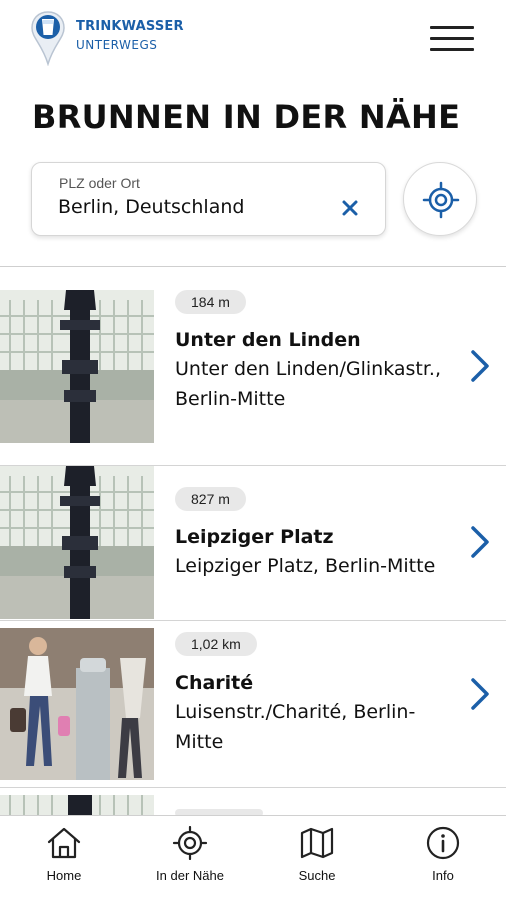  Describe the element at coordinates (440, 199) in the screenshot. I see `crosshair-location-icon` at that location.